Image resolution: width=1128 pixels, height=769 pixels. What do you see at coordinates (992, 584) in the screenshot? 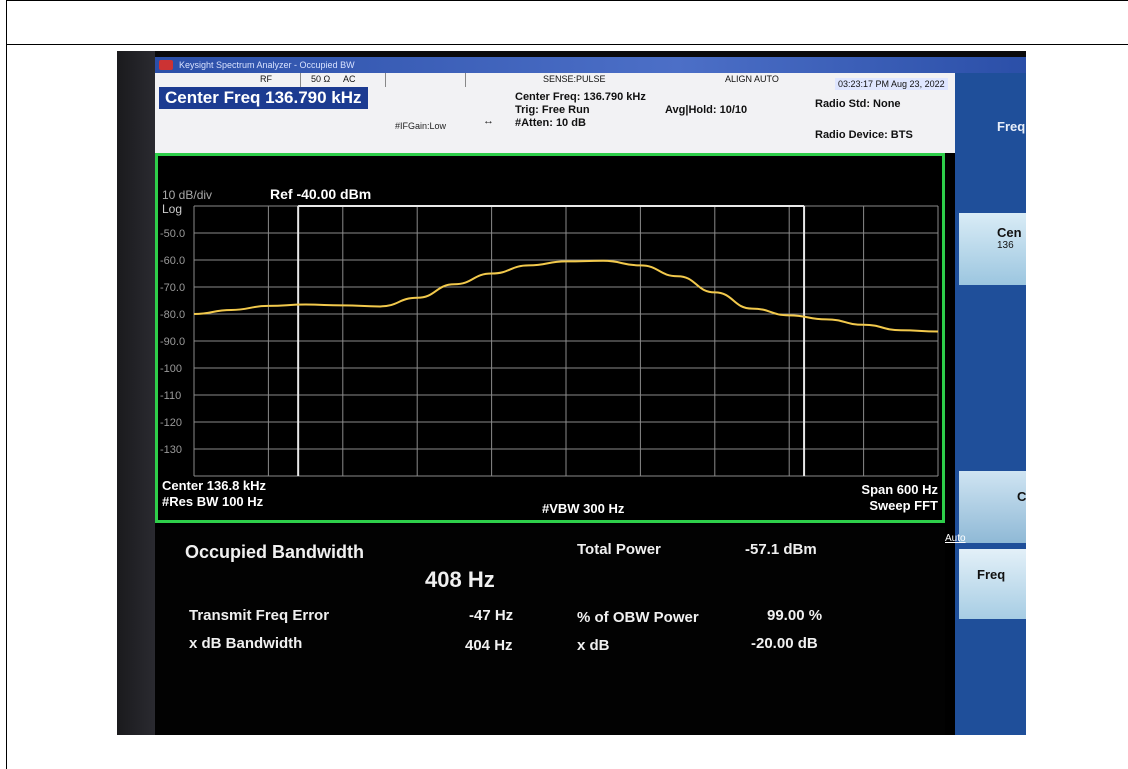
I see `softkey-freq-offset: Freq` at bounding box center [992, 584].